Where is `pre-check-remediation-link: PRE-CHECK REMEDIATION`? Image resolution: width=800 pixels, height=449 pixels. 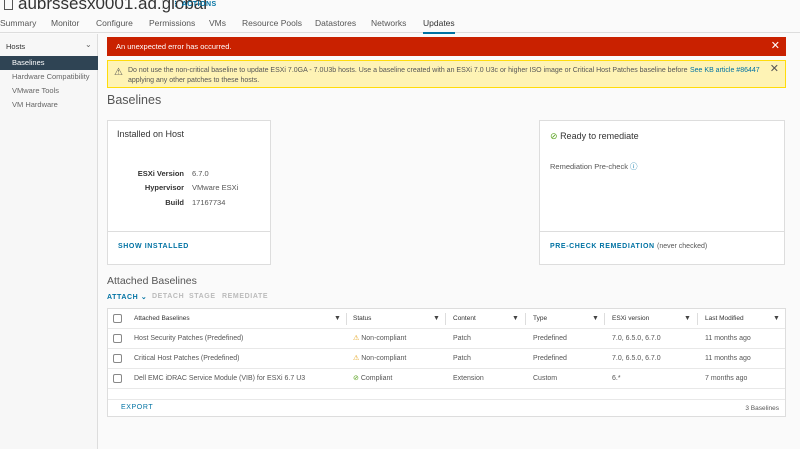 pre-check-remediation-link: PRE-CHECK REMEDIATION is located at coordinates (602, 246).